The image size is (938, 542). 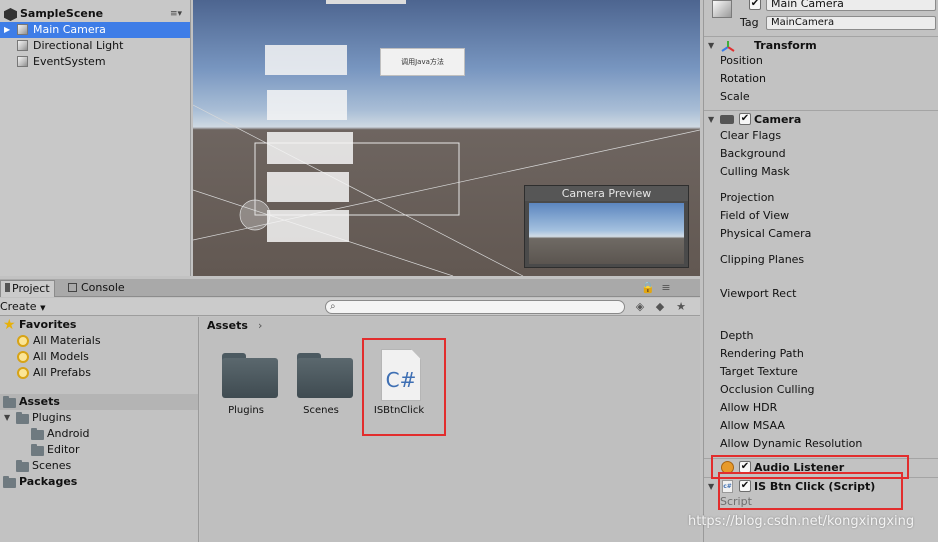 What do you see at coordinates (785, 45) in the screenshot?
I see `transform-title: Transform` at bounding box center [785, 45].